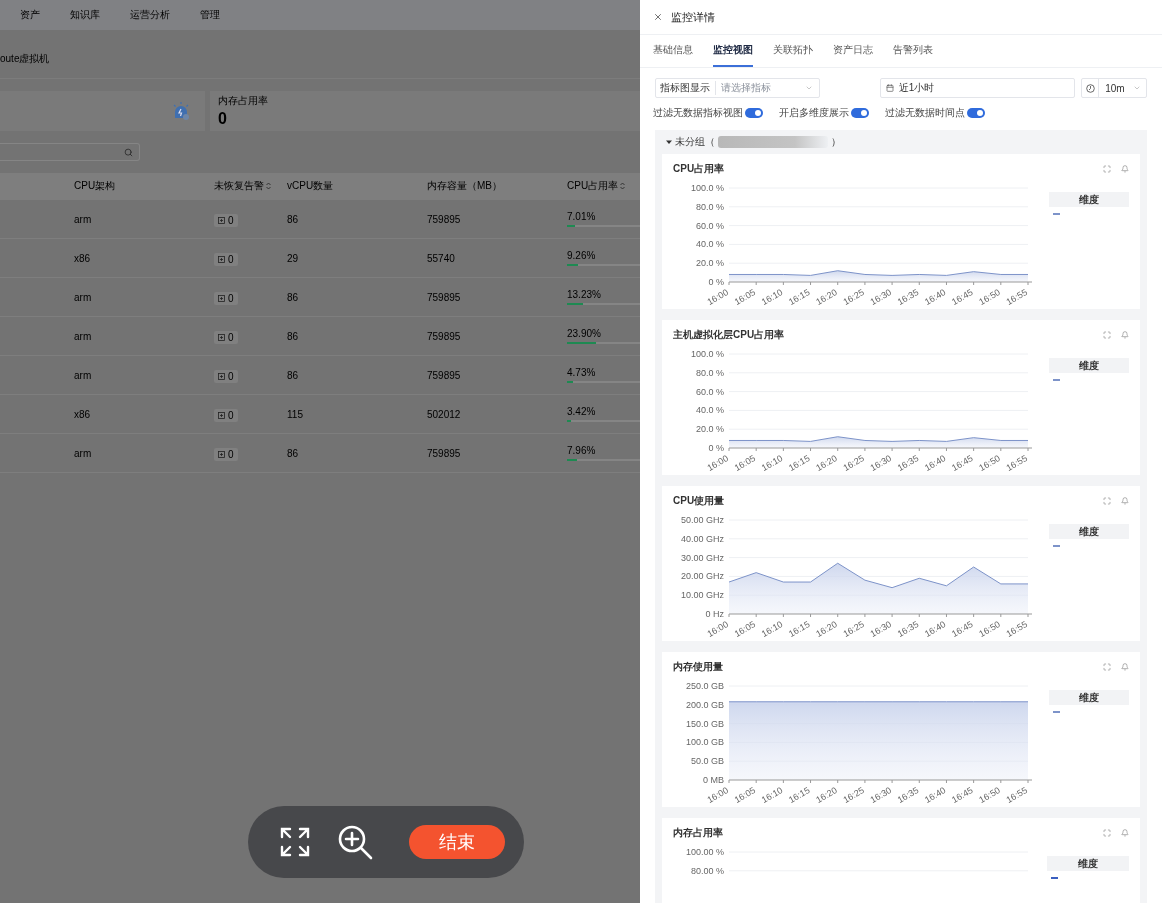  What do you see at coordinates (925, 113) in the screenshot?
I see `toggle-label: 过滤无数据时间点` at bounding box center [925, 113].